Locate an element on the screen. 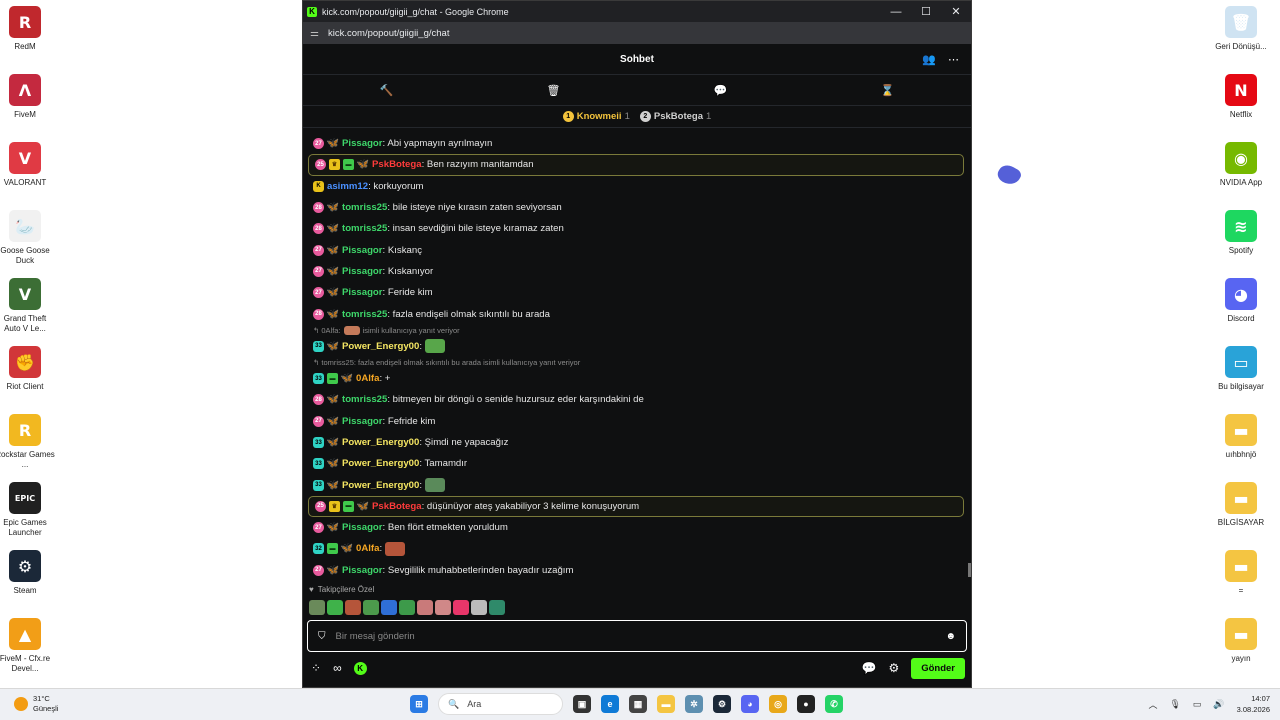  chevron-up-icon: ︿ is located at coordinates (1152, 704).